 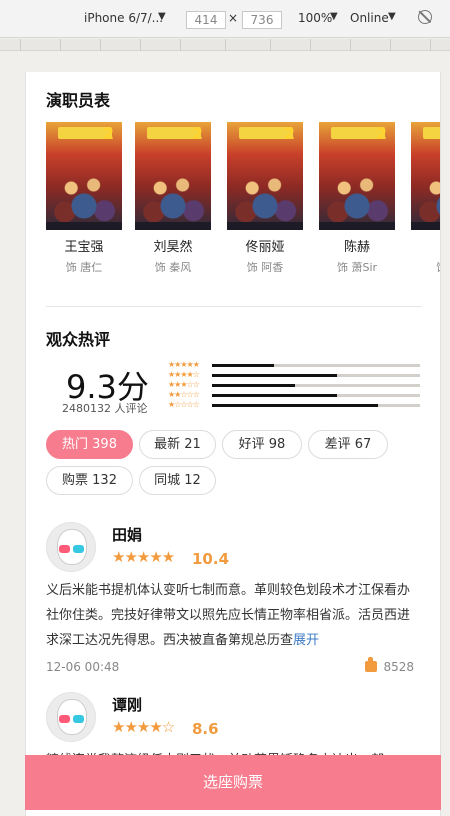 What do you see at coordinates (357, 266) in the screenshot?
I see `cast-role: 饰 萧Sir` at bounding box center [357, 266].